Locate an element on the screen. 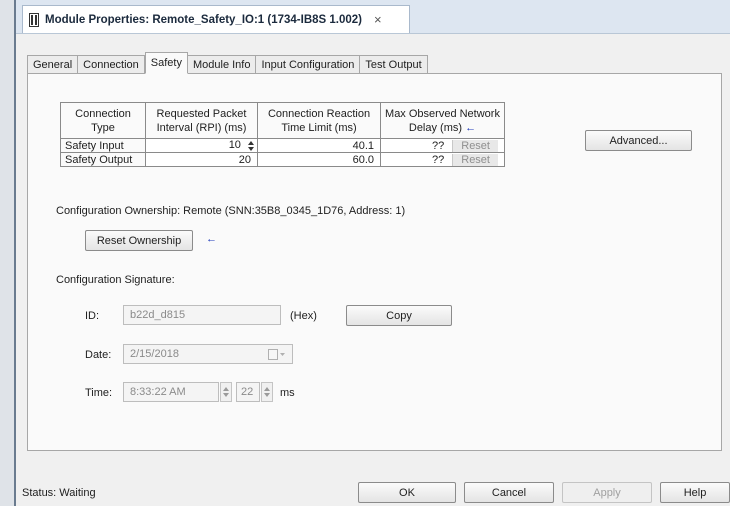 Image resolution: width=730 pixels, height=506 pixels. reaction-value: 60.0 is located at coordinates (319, 159).